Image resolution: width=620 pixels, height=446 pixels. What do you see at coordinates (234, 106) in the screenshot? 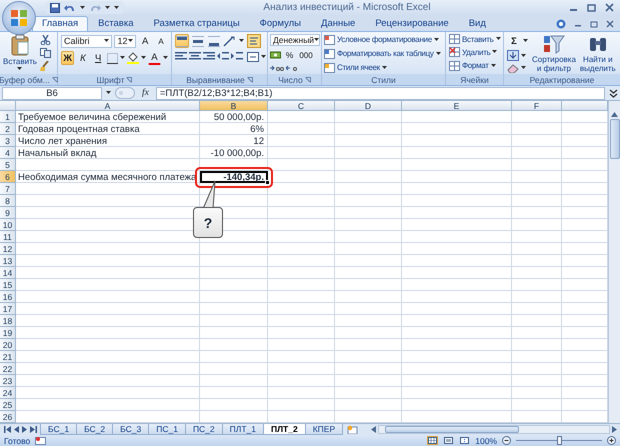
I see `column-header: B` at bounding box center [234, 106].